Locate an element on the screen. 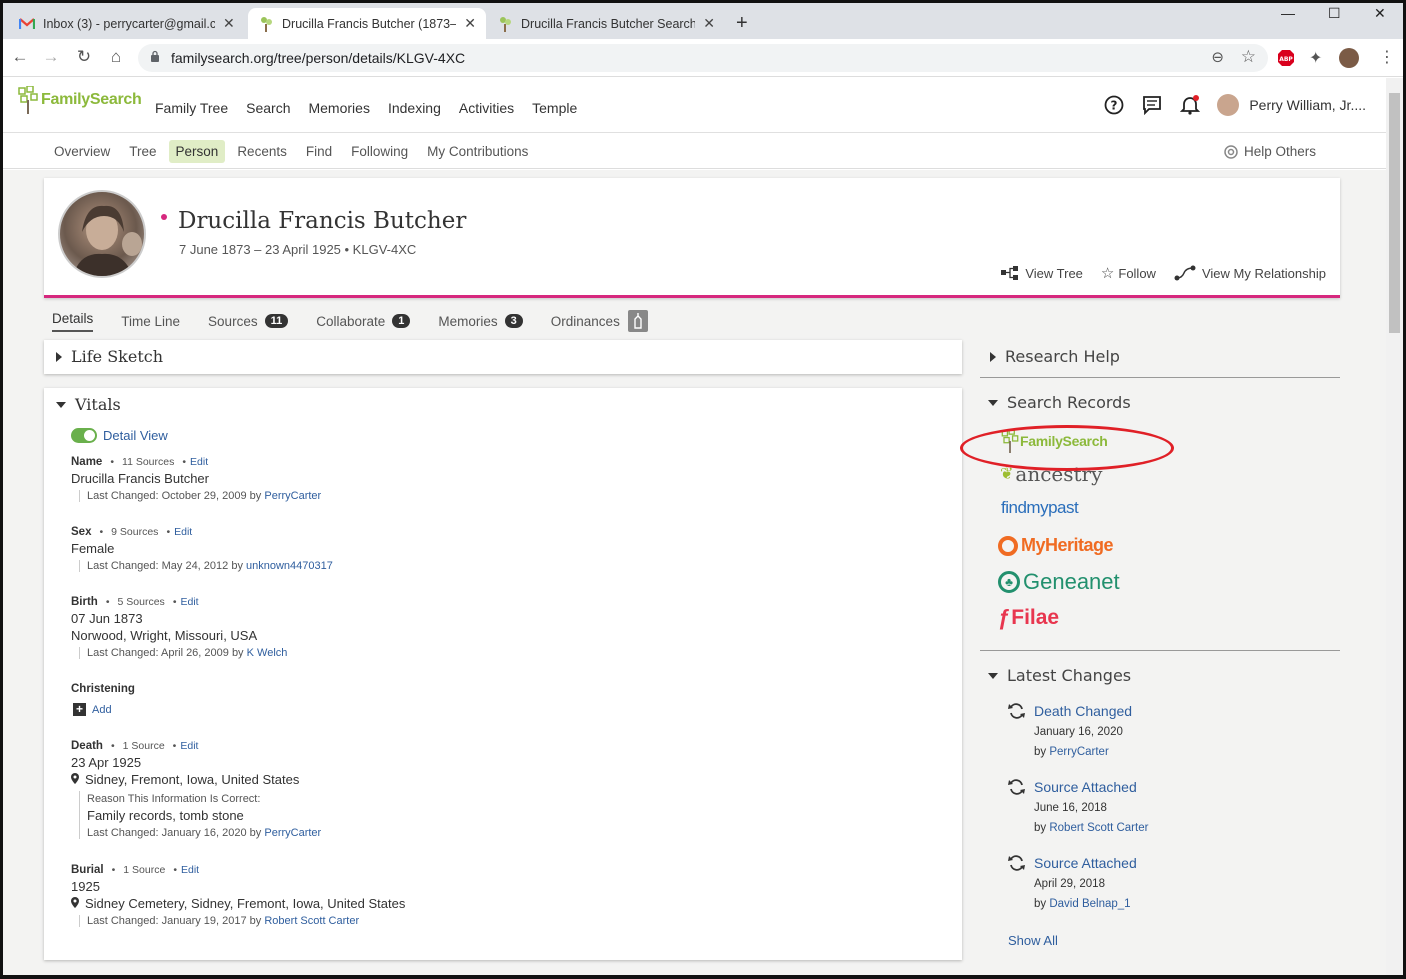 The height and width of the screenshot is (979, 1406). relationship-icon is located at coordinates (1185, 273).